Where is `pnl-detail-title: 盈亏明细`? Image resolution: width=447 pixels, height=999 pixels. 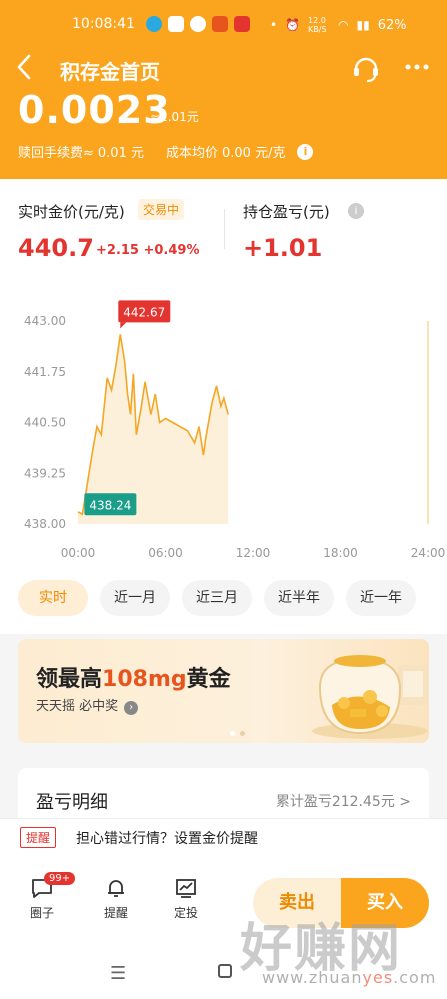 pnl-detail-title: 盈亏明细 is located at coordinates (72, 802).